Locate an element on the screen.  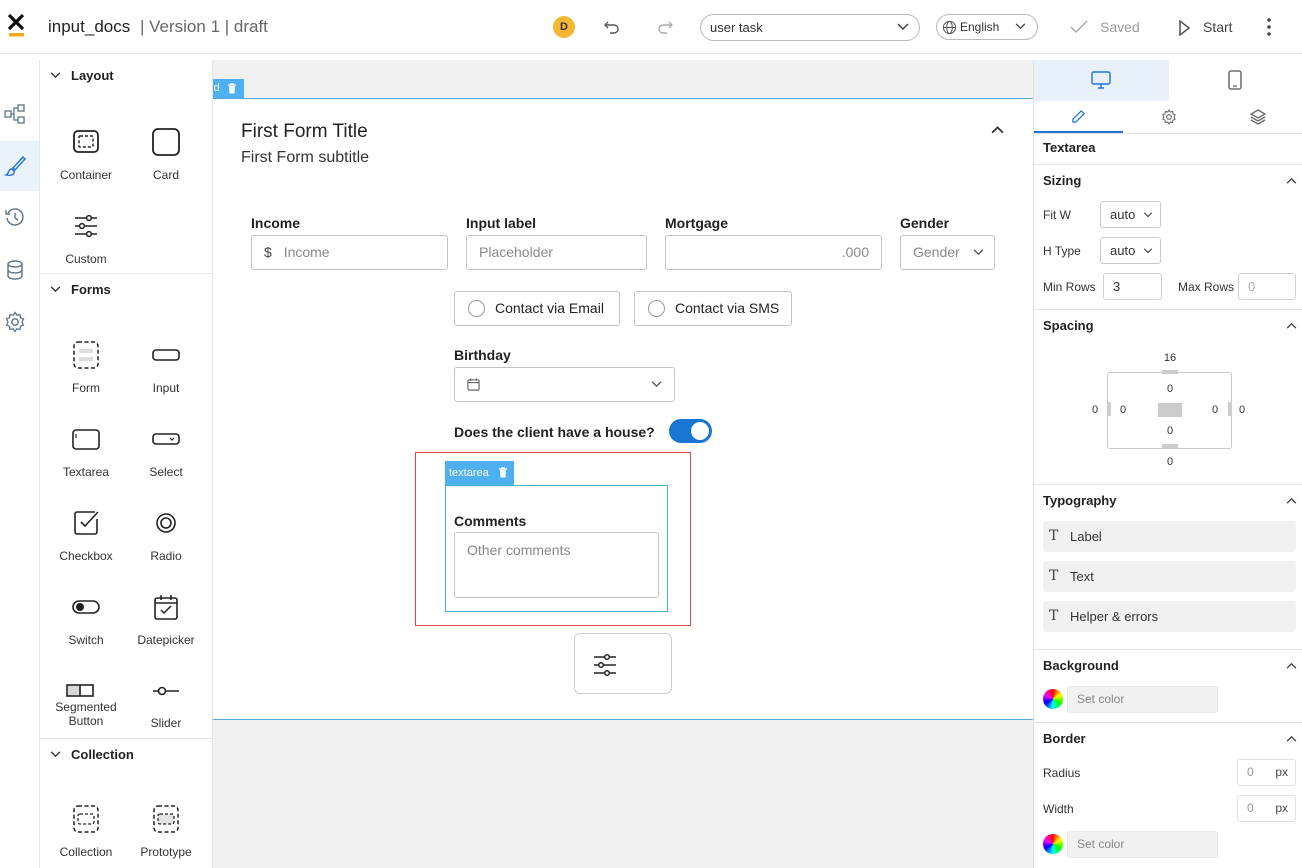
chevron-down-icon is located at coordinates (978, 252).